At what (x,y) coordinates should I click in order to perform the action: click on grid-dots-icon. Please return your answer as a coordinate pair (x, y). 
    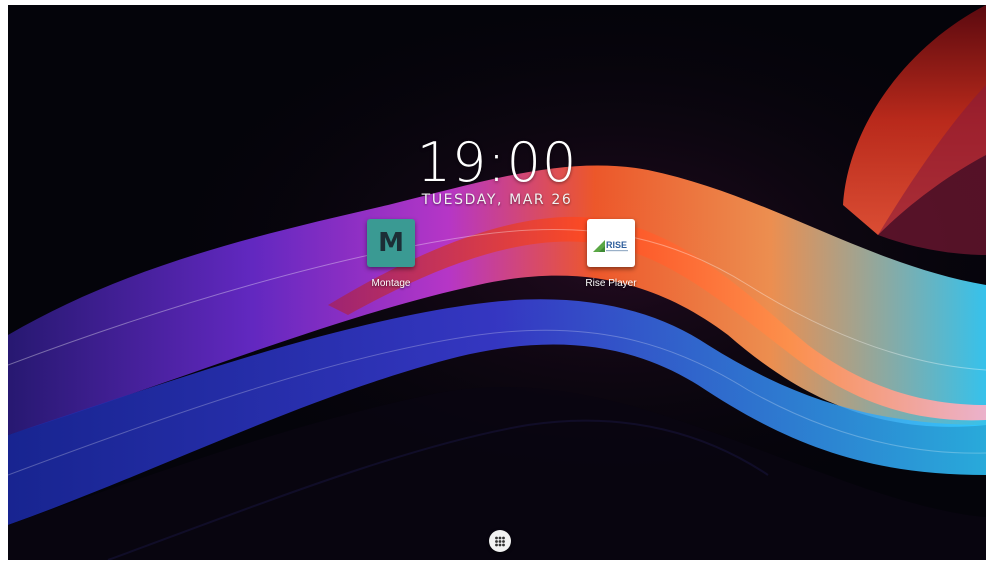
    Looking at the image, I should click on (500, 541).